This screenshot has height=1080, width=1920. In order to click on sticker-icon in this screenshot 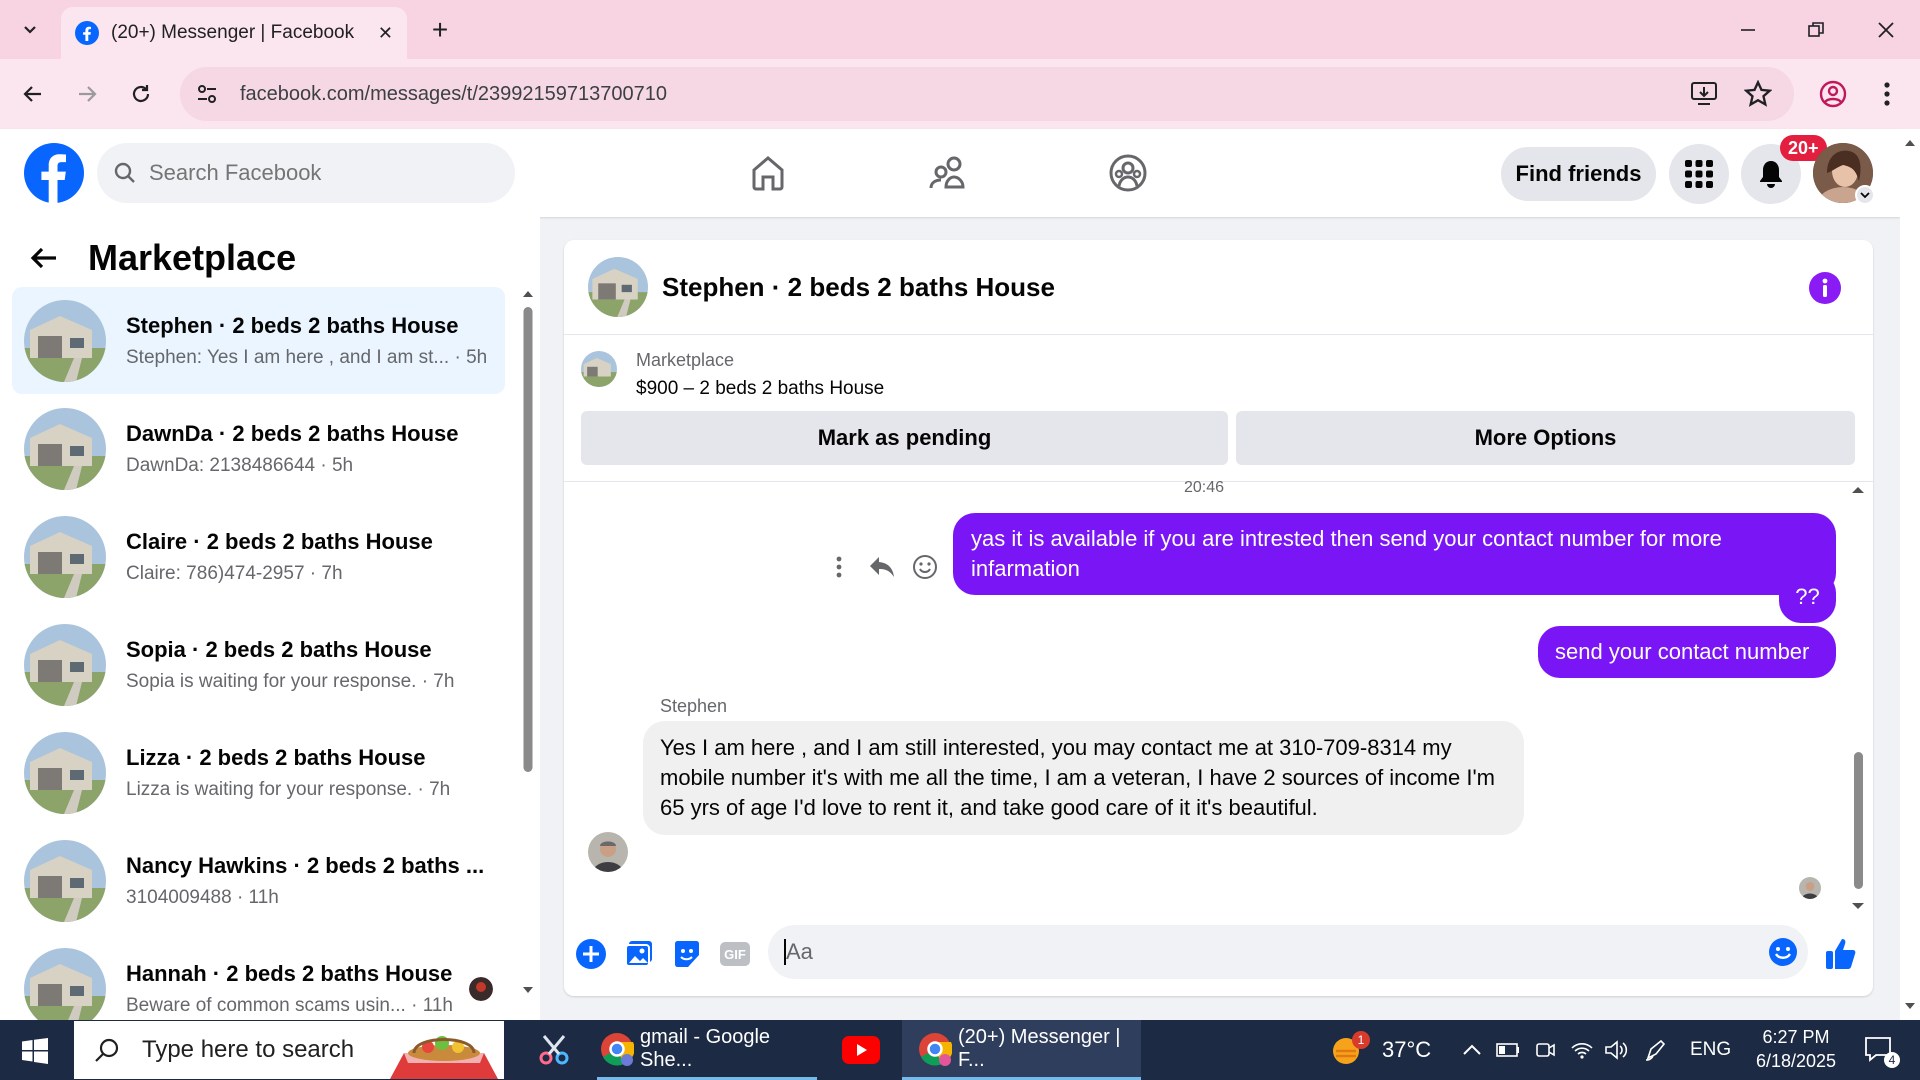, I will do `click(687, 954)`.